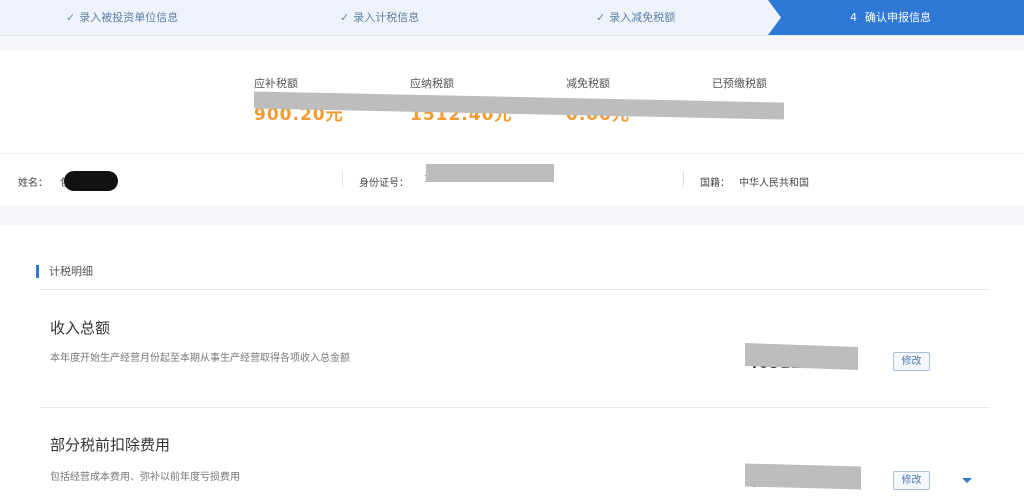 This screenshot has height=500, width=1024. Describe the element at coordinates (129, 17) in the screenshot. I see `step-1-label: 录入被投资单位信息` at that location.